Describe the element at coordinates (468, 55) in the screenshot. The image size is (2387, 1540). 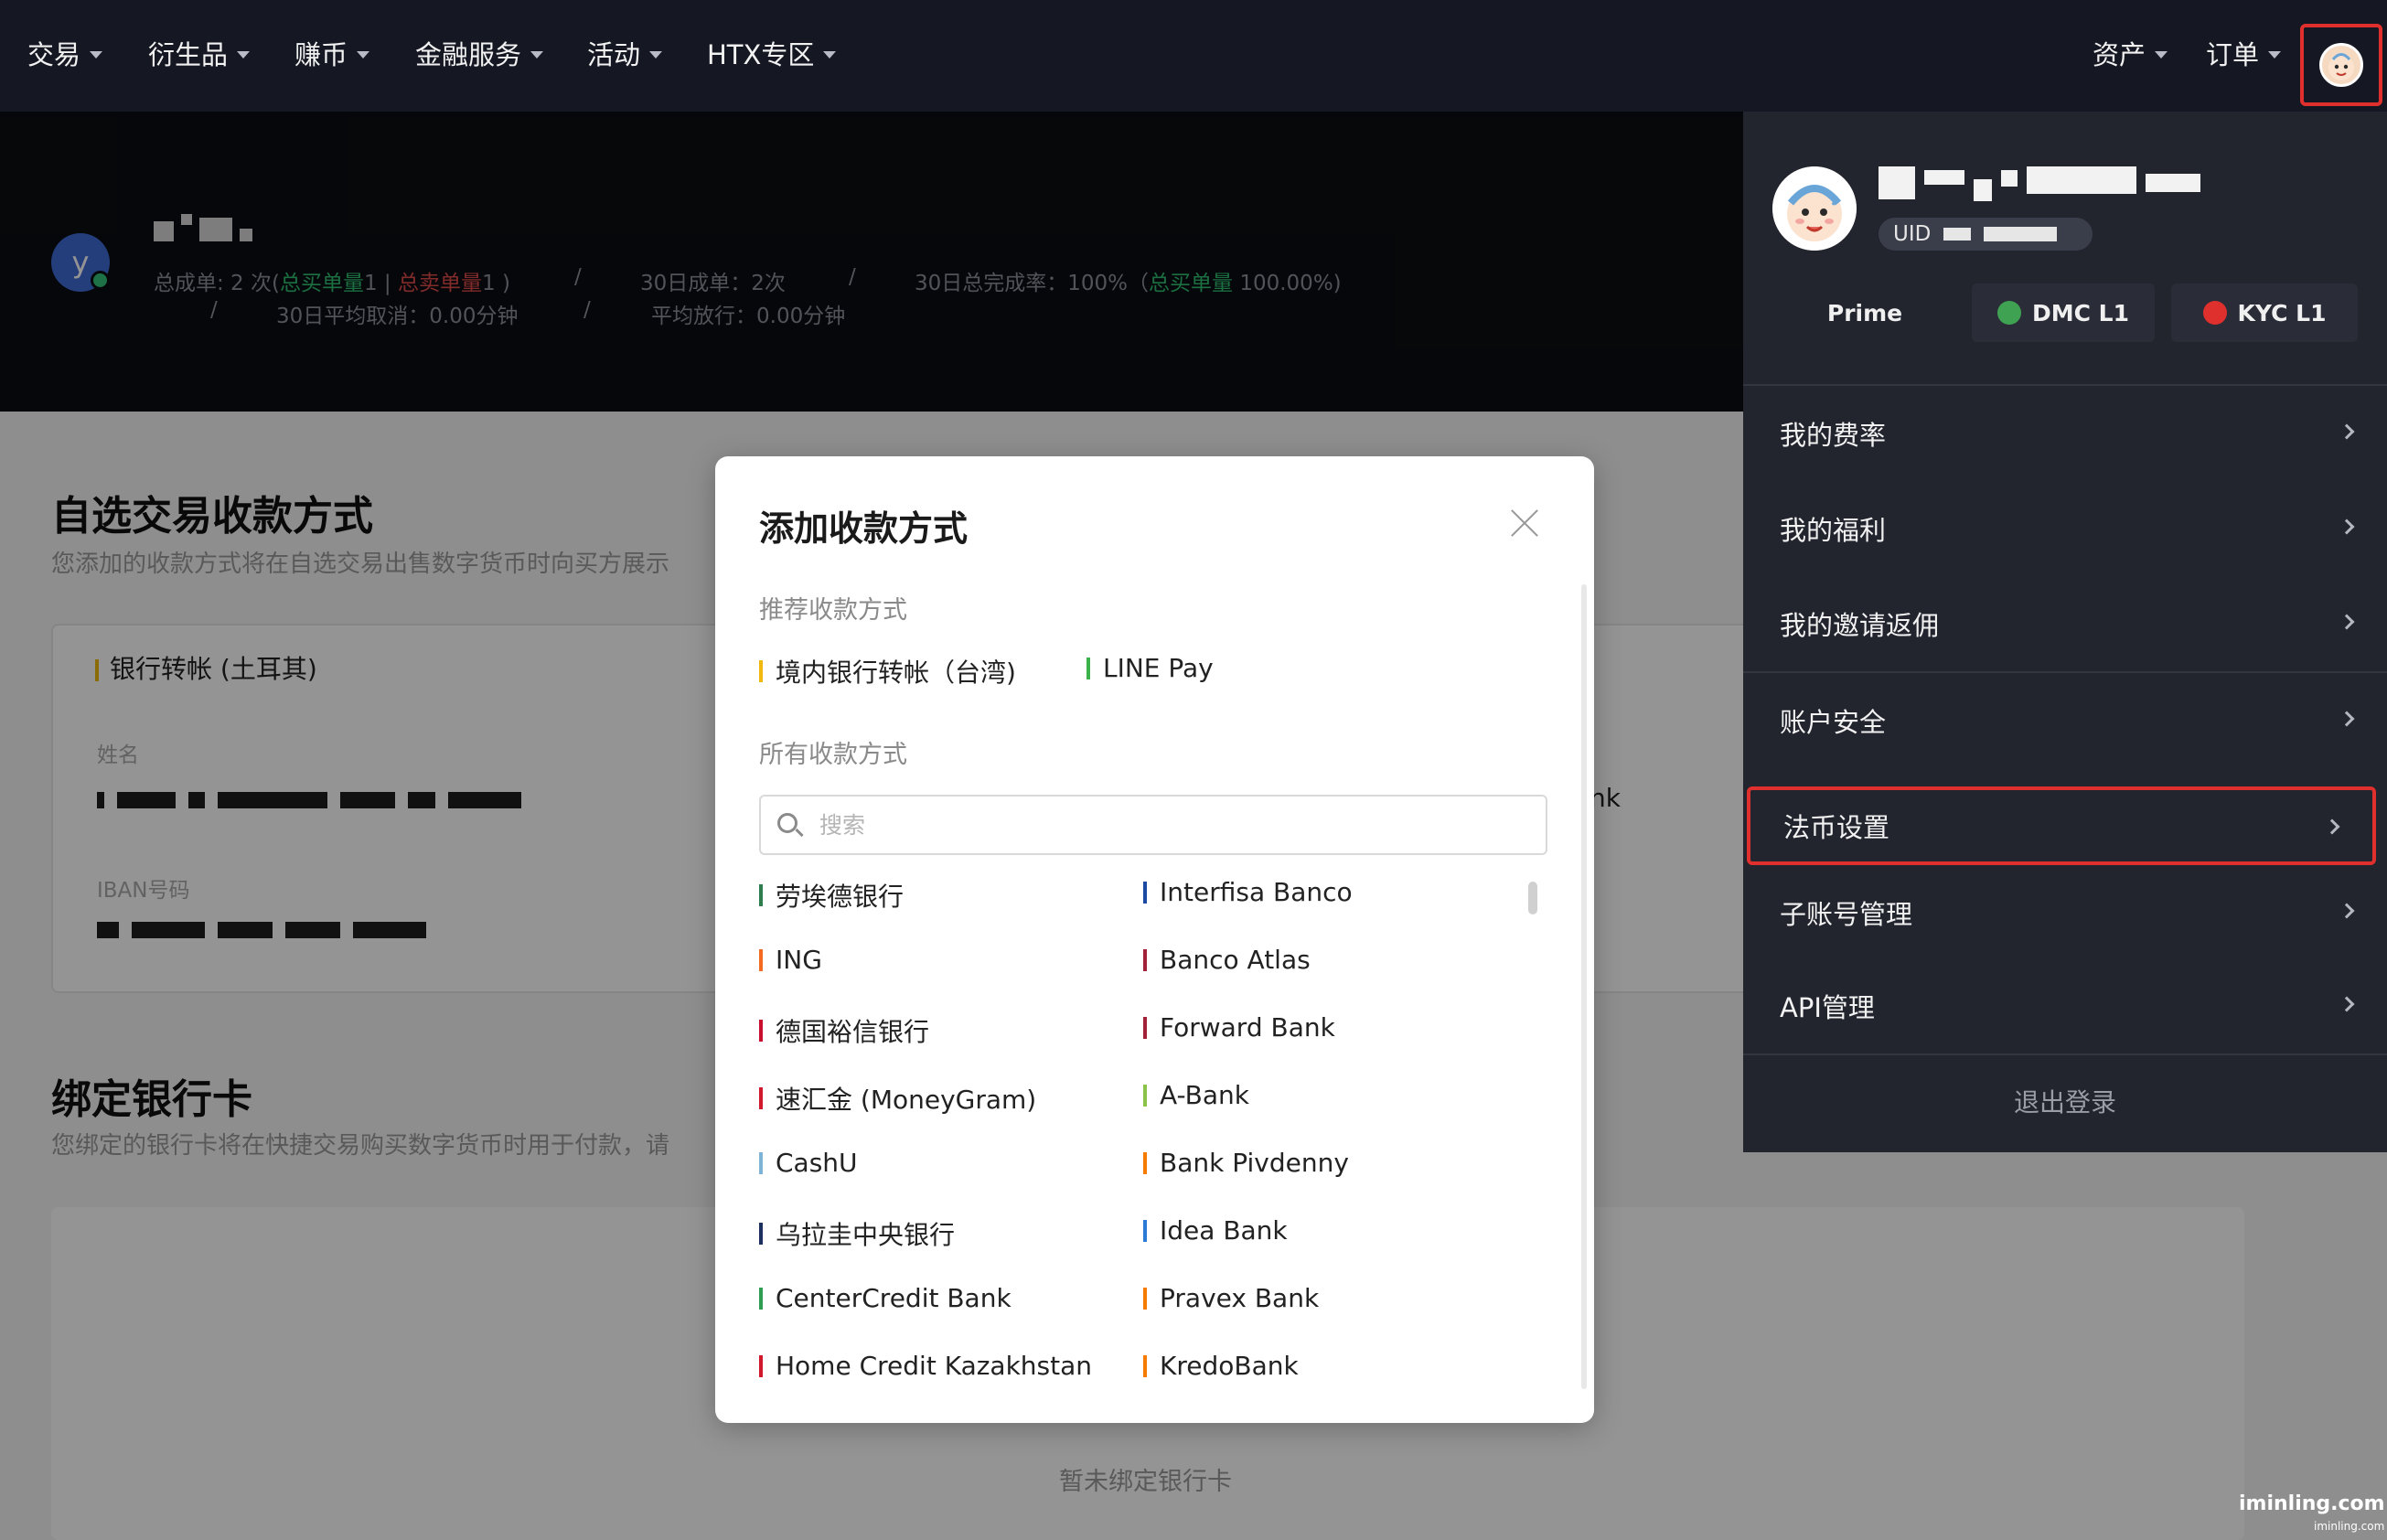
I see `nav-finance-label: 金融服务` at that location.